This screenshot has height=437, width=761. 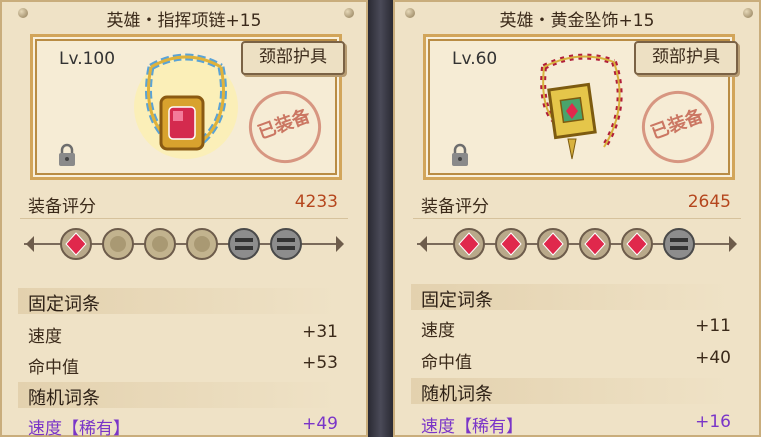 What do you see at coordinates (320, 332) in the screenshot?
I see `stat-value: +31` at bounding box center [320, 332].